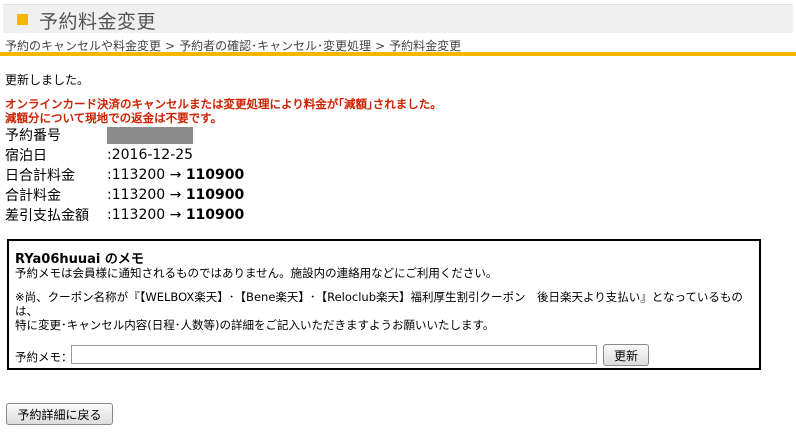 The height and width of the screenshot is (438, 796). Describe the element at coordinates (215, 175) in the screenshot. I see `daily-total-new: 110900` at that location.